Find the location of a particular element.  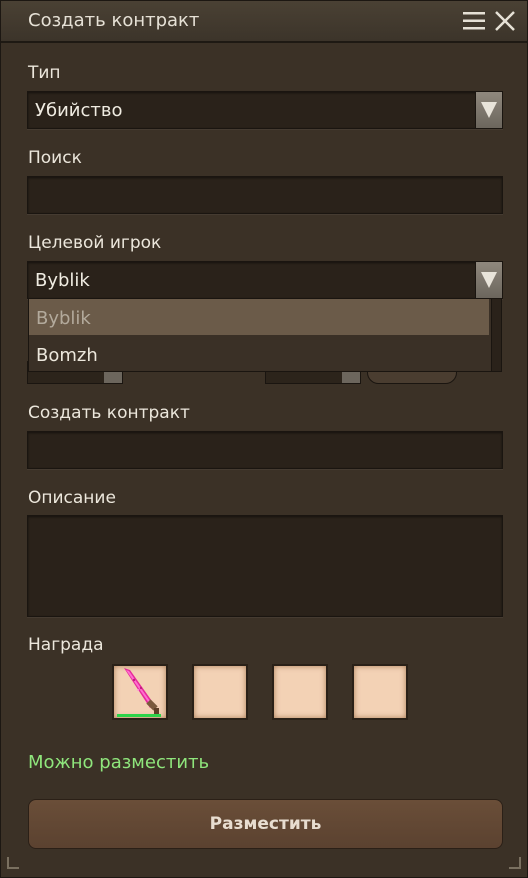

type-select: Убийство is located at coordinates (265, 110).